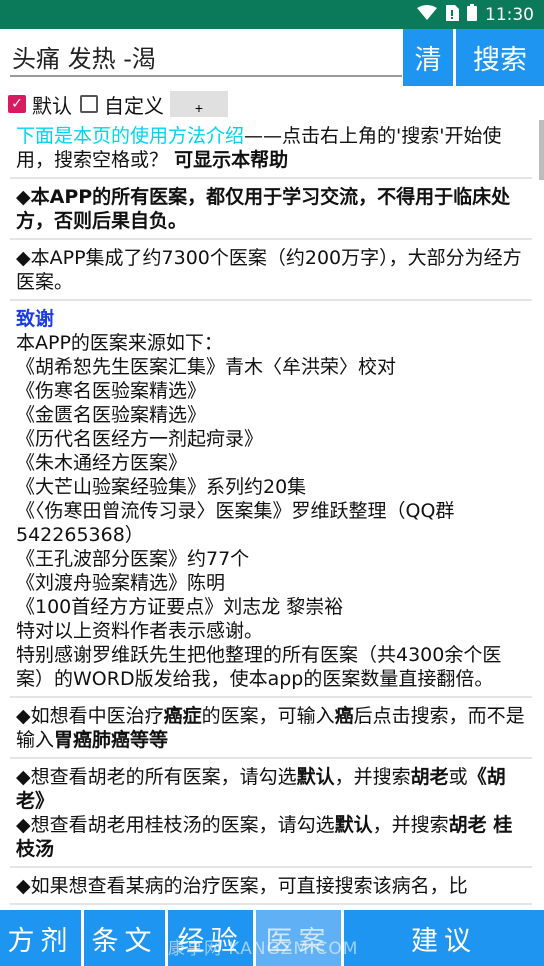  I want to click on summary-text: ◆本APP集成了约7300个医案（约200万字），大部分为经方医案。, so click(269, 270).